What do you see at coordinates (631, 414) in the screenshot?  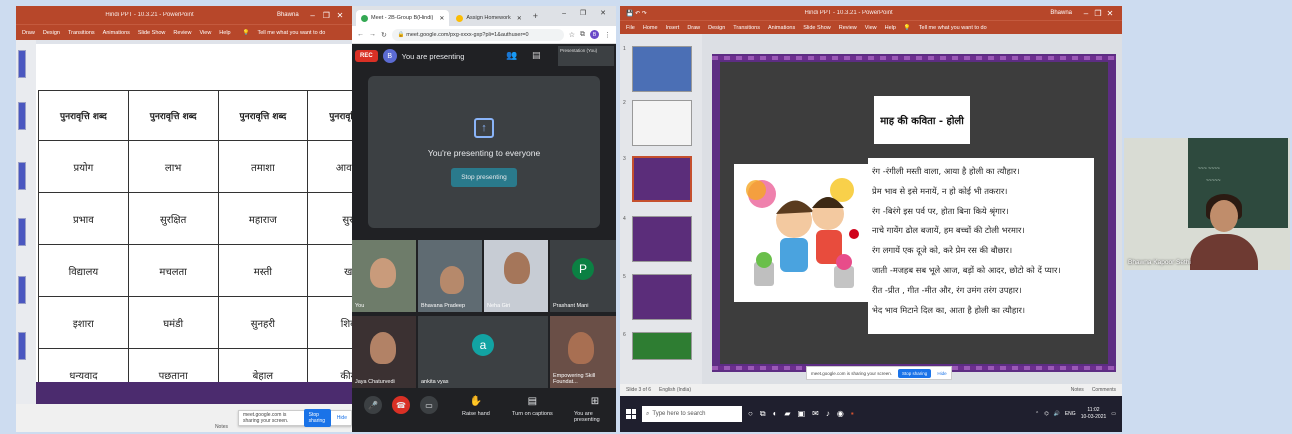 I see `windows-start-icon` at bounding box center [631, 414].